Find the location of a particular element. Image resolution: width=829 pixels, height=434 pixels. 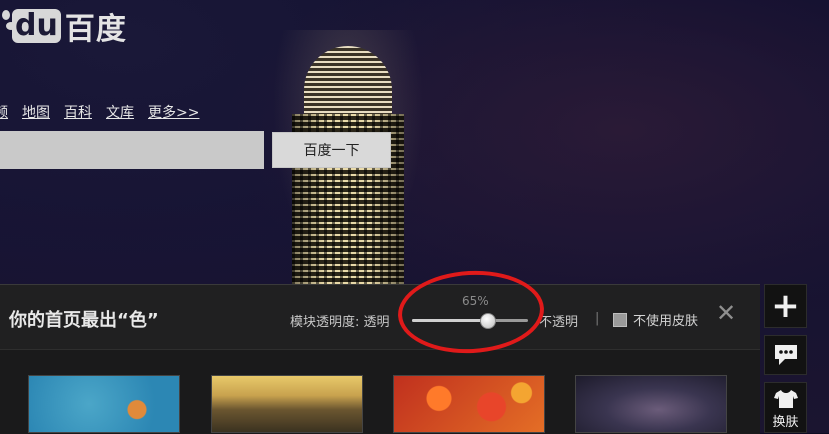

nav-link-map: 地图 is located at coordinates (36, 113).